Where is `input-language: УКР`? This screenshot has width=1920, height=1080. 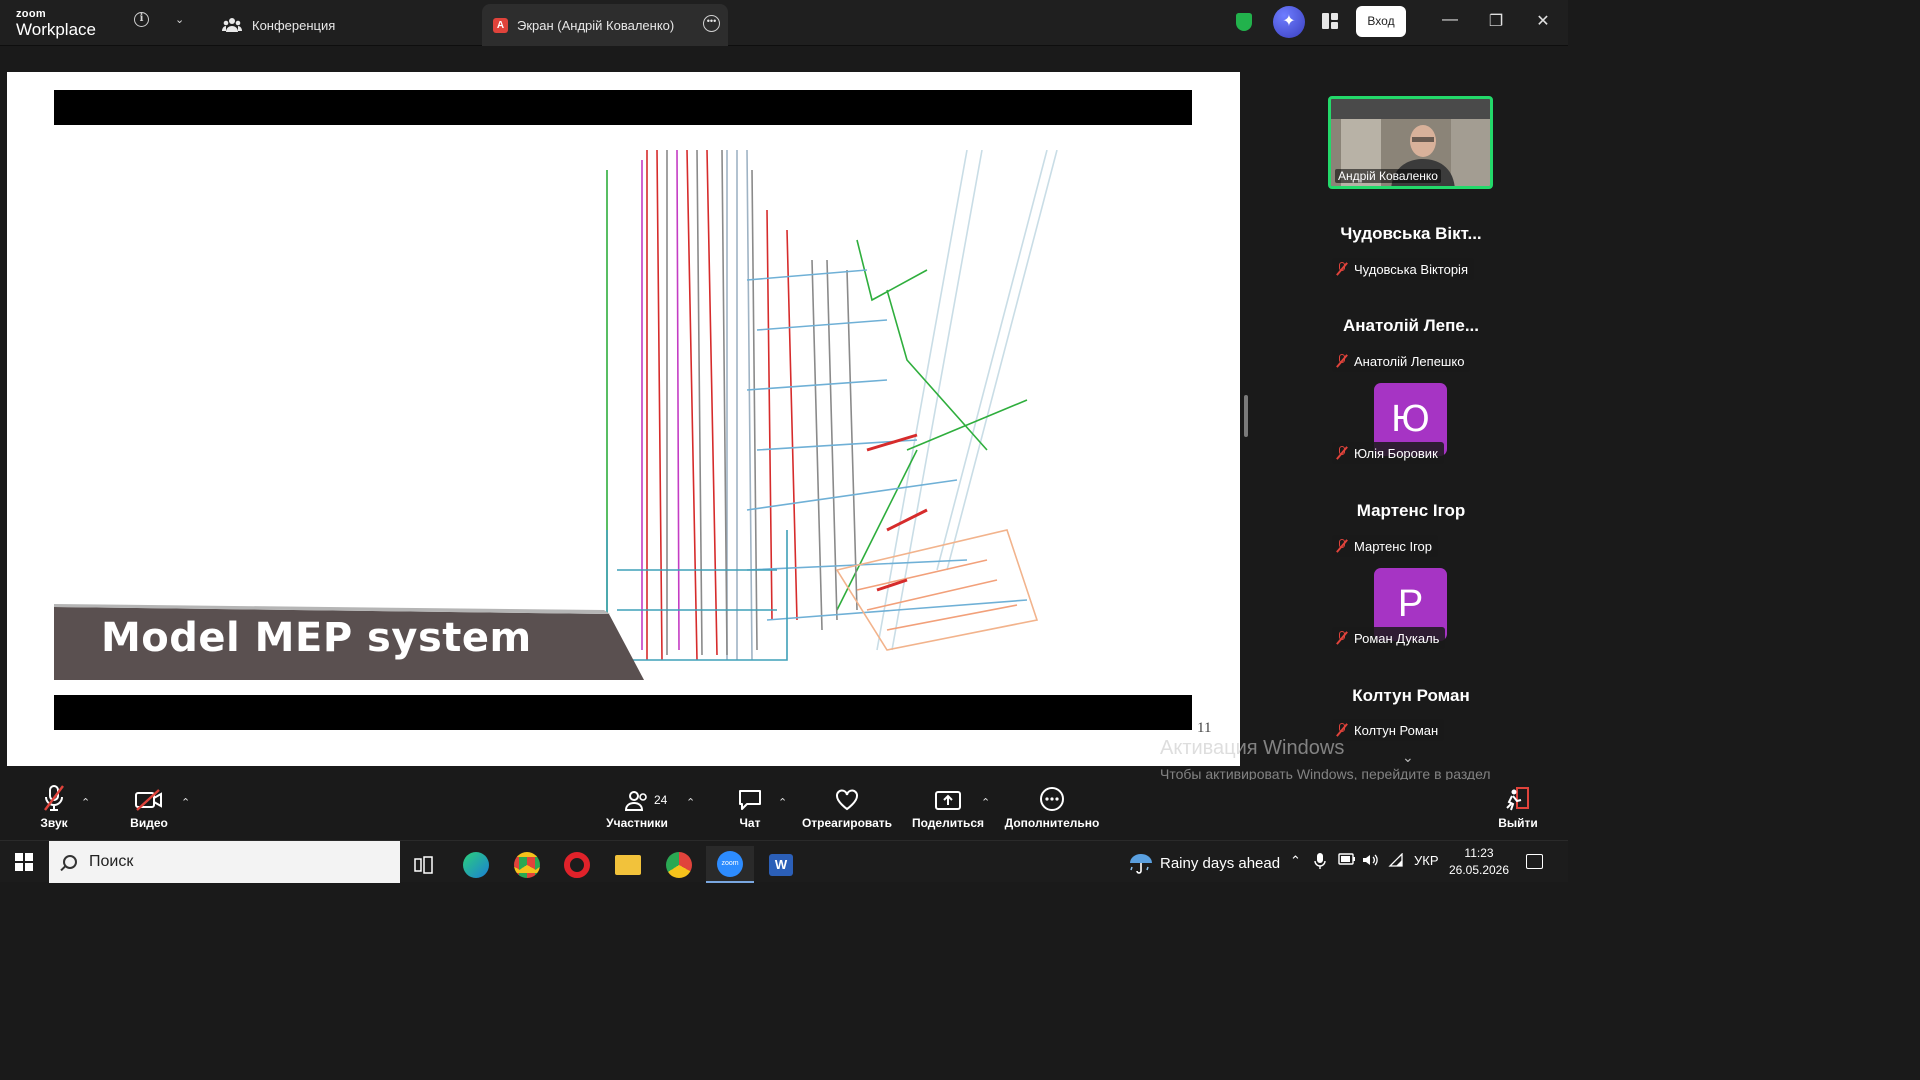 input-language: УКР is located at coordinates (1426, 860).